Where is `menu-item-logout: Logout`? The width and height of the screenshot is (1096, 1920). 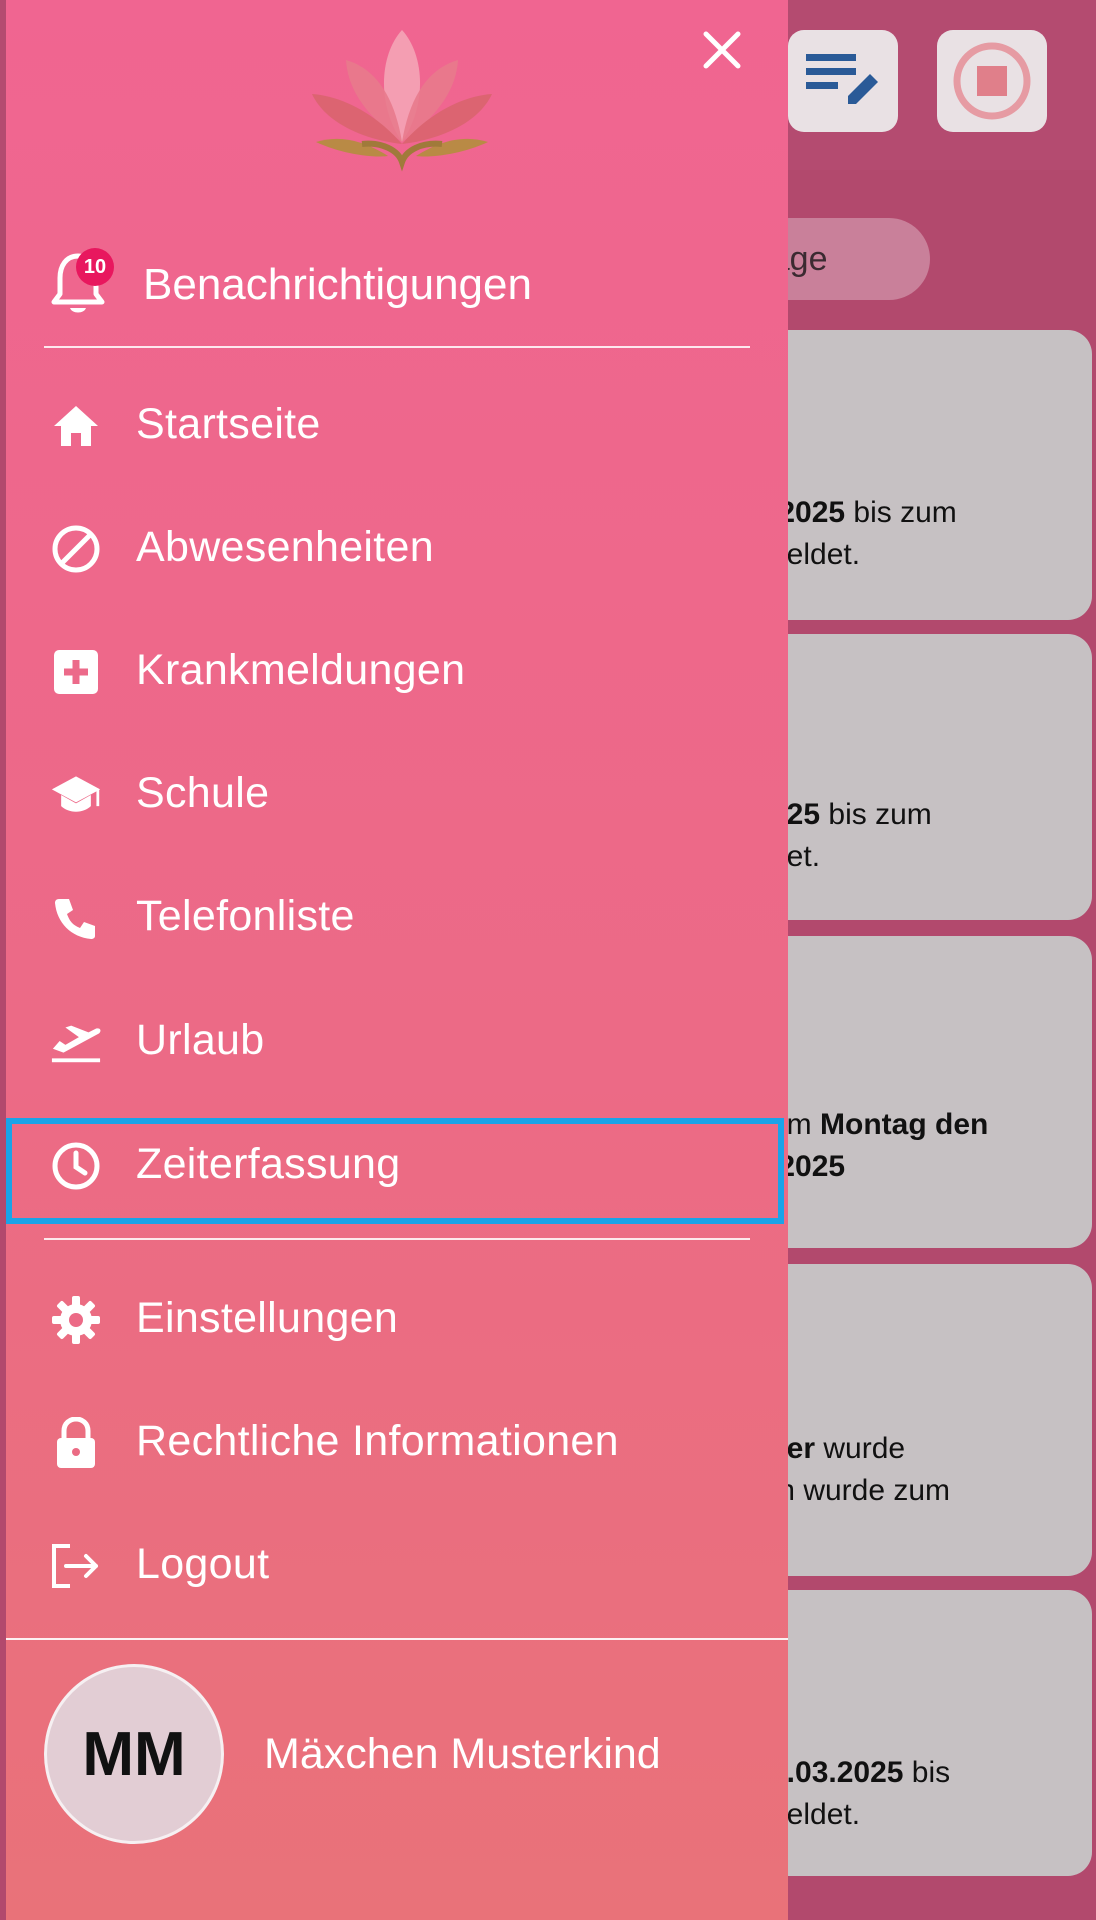
menu-item-logout: Logout is located at coordinates (397, 1564).